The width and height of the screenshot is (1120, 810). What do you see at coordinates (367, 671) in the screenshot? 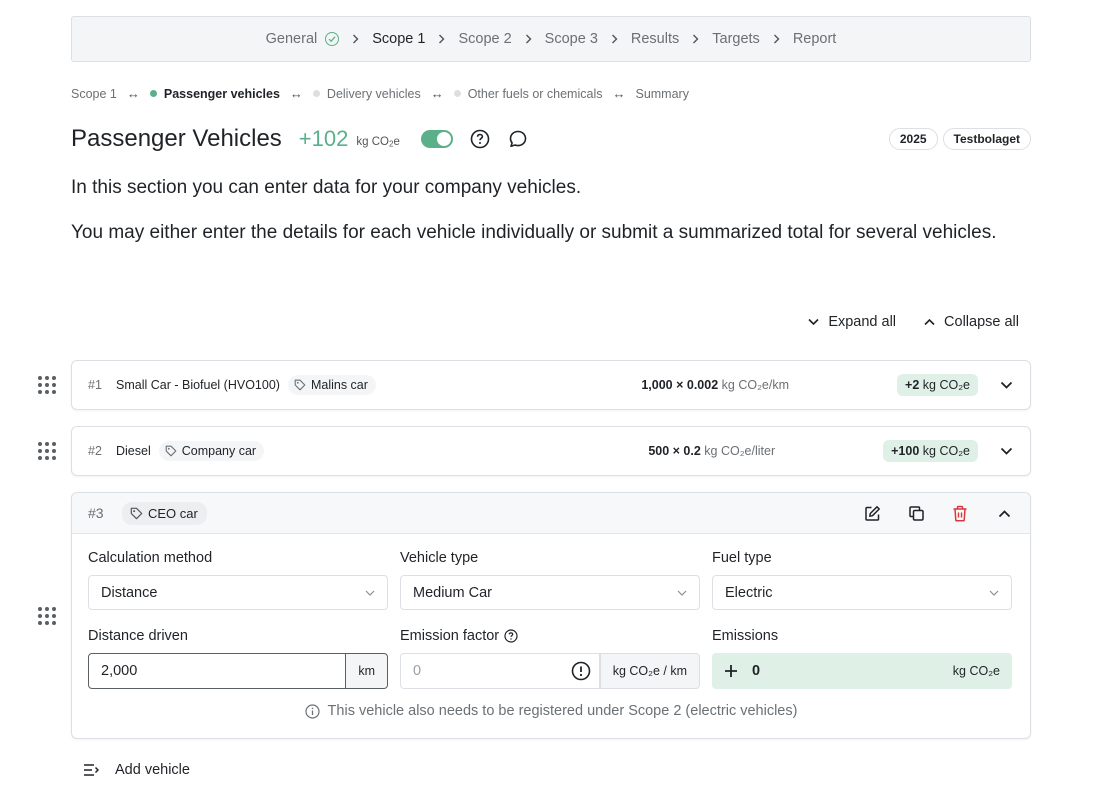
I see `distance-unit: km` at bounding box center [367, 671].